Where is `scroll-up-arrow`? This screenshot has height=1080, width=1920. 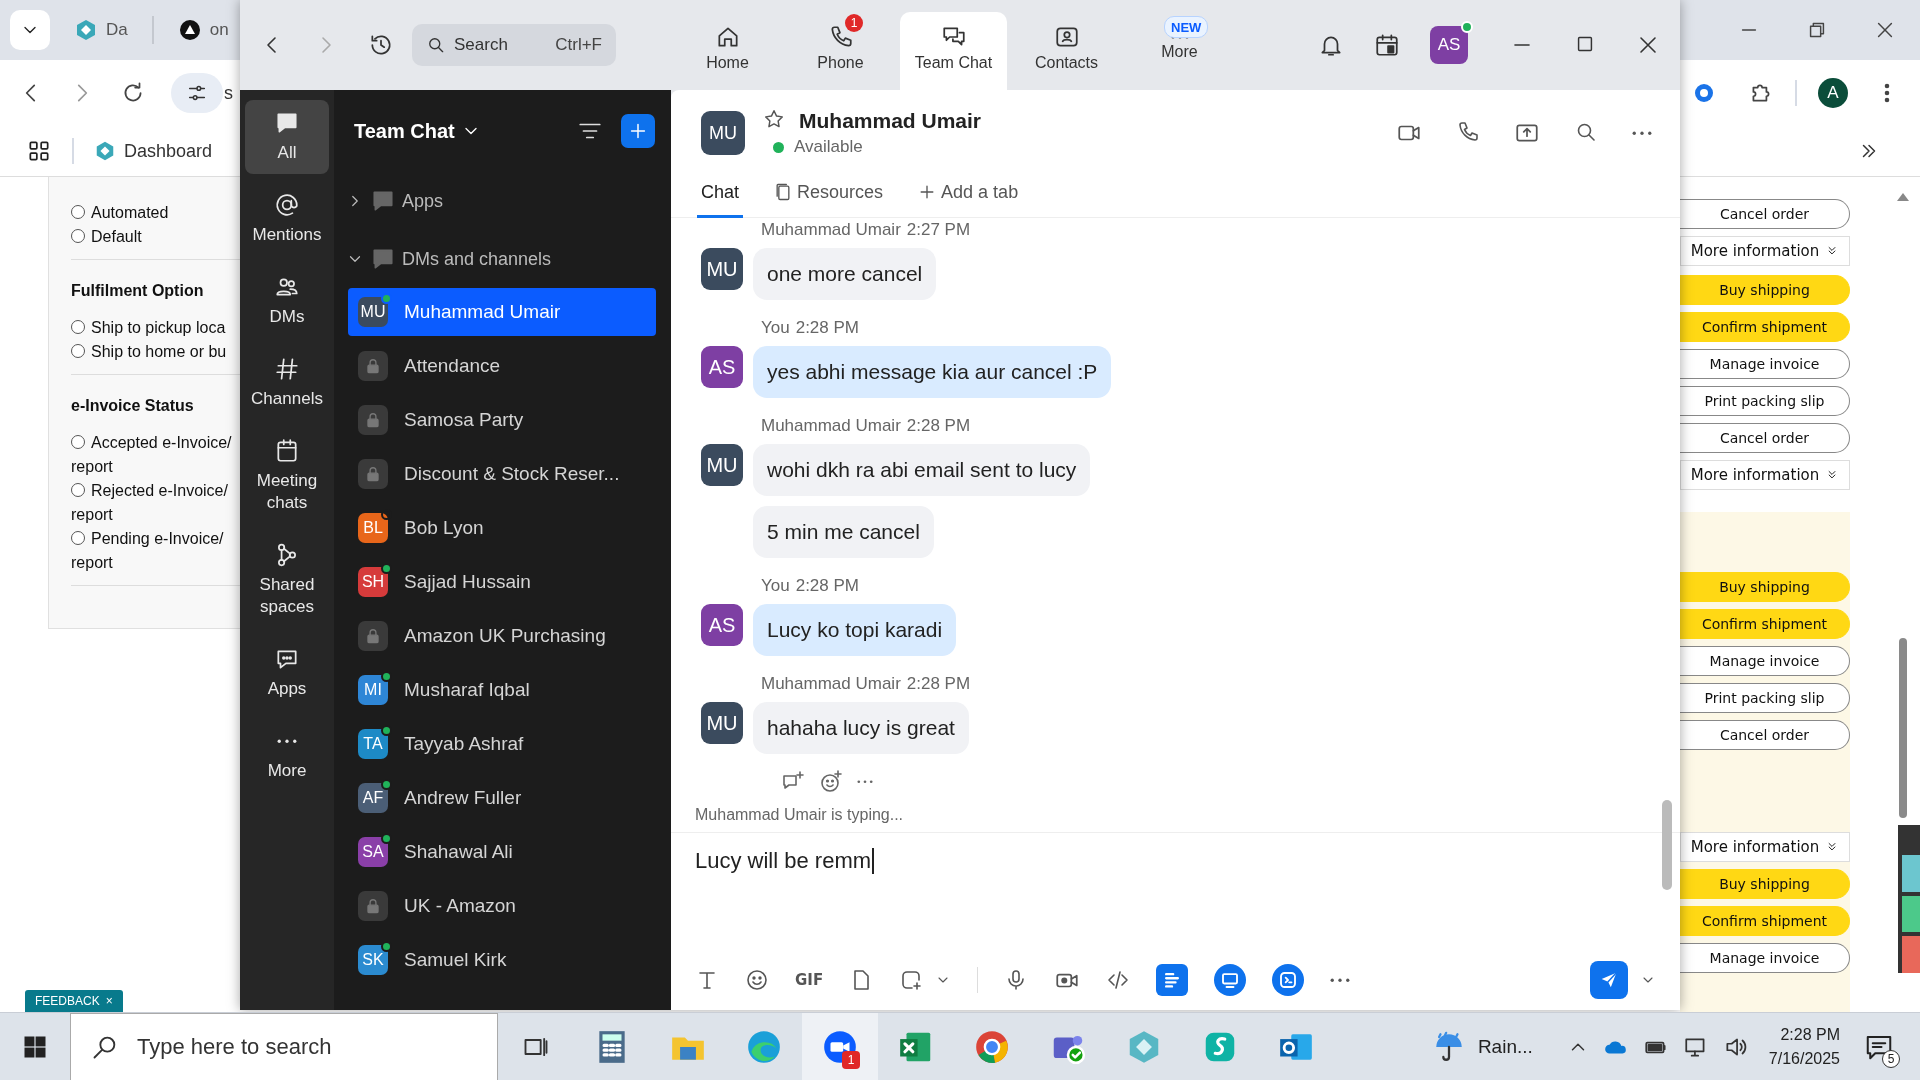
scroll-up-arrow is located at coordinates (1903, 197).